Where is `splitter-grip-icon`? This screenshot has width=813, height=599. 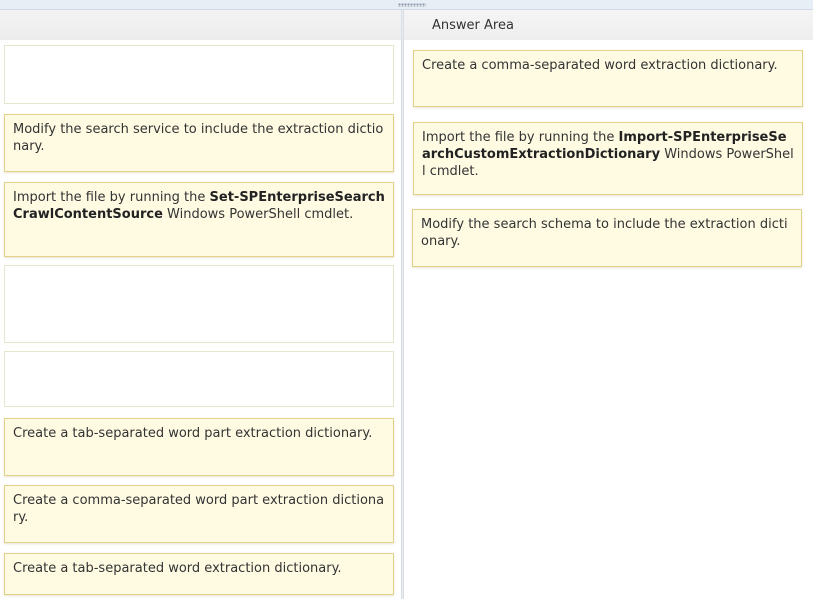
splitter-grip-icon is located at coordinates (412, 5).